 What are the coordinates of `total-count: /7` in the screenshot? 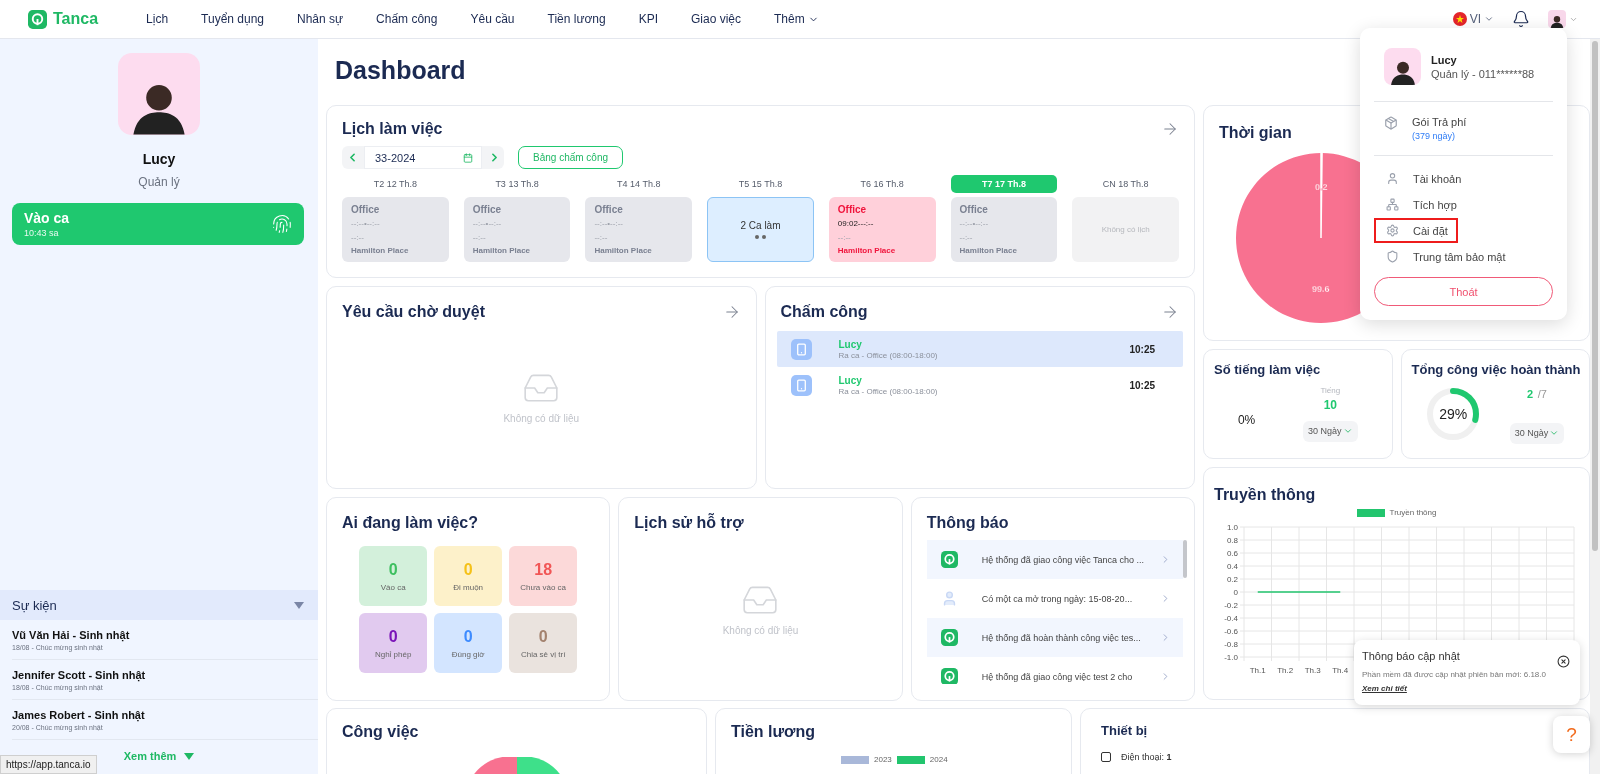 It's located at (1542, 393).